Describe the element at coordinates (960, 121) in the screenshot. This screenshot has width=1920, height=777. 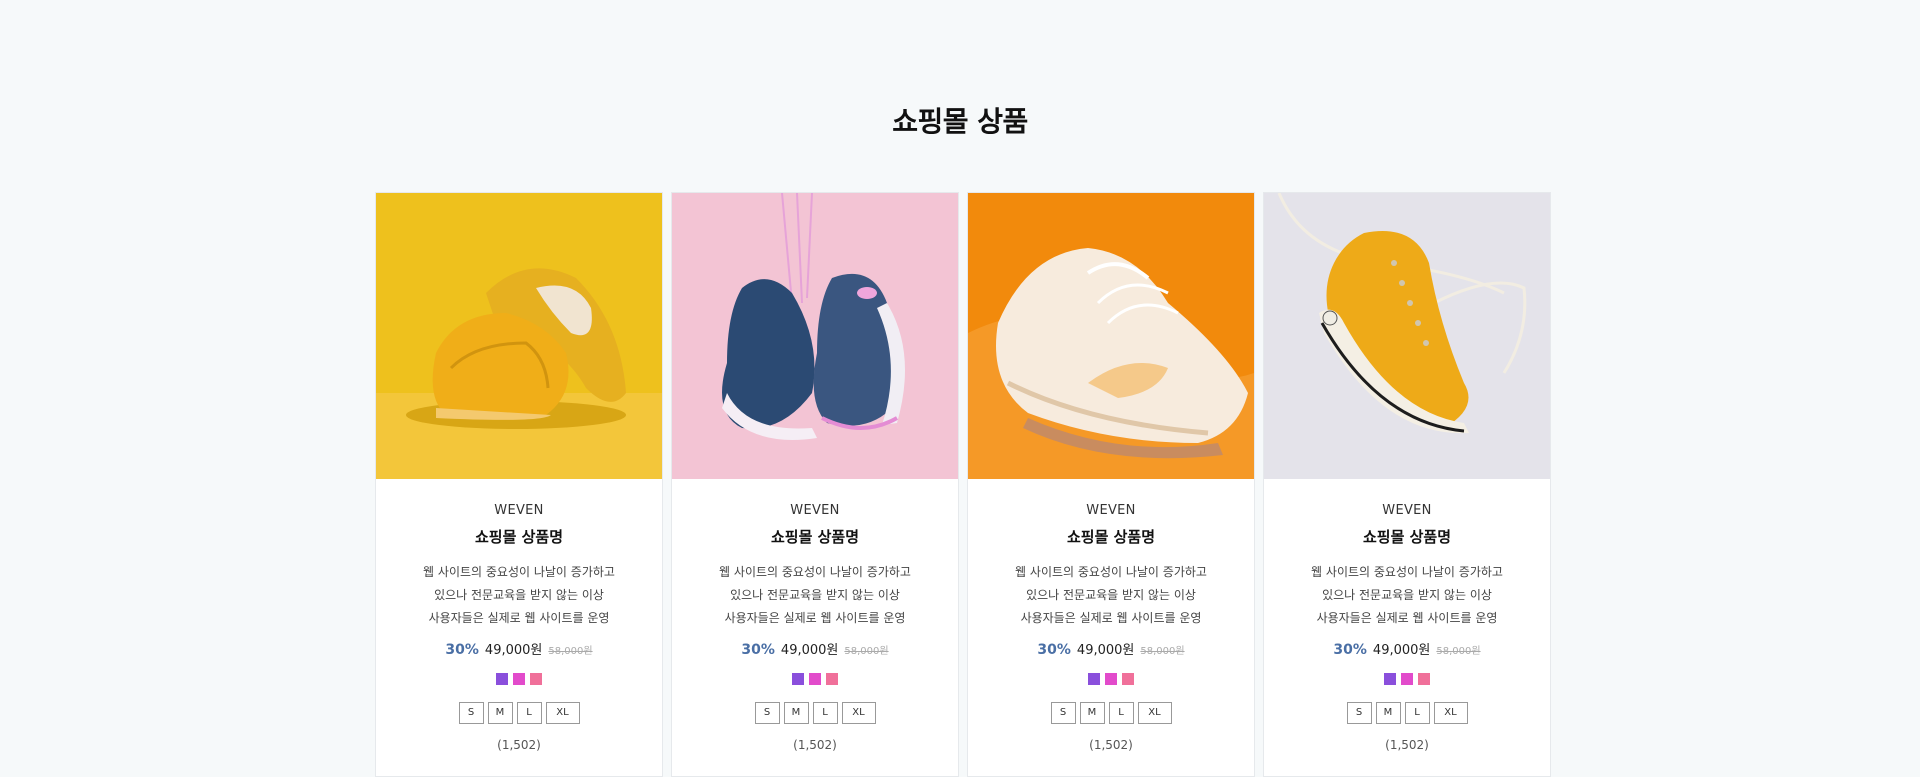
I see `section-title: 쇼핑몰 상품` at that location.